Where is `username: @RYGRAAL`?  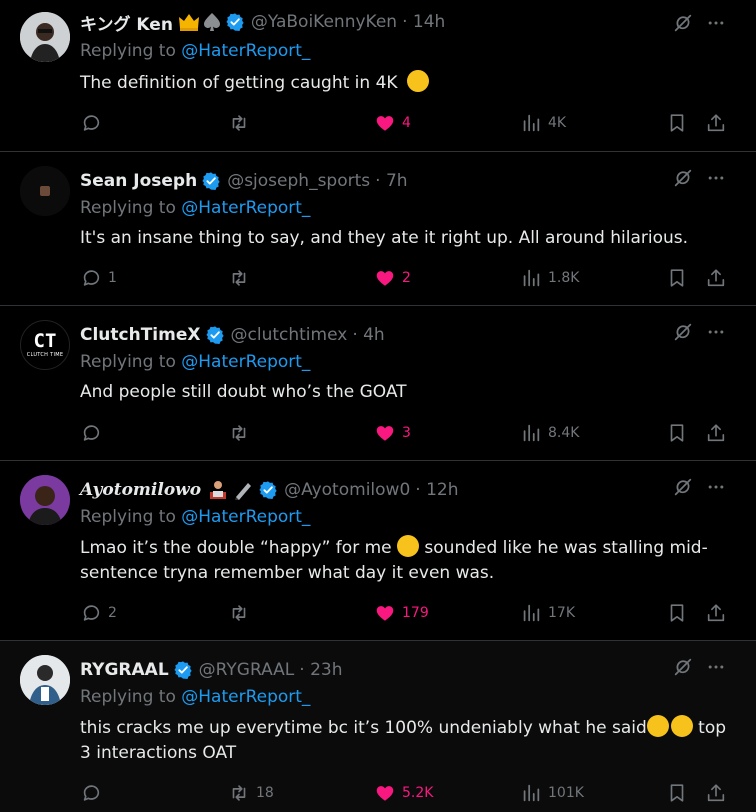 username: @RYGRAAL is located at coordinates (247, 670).